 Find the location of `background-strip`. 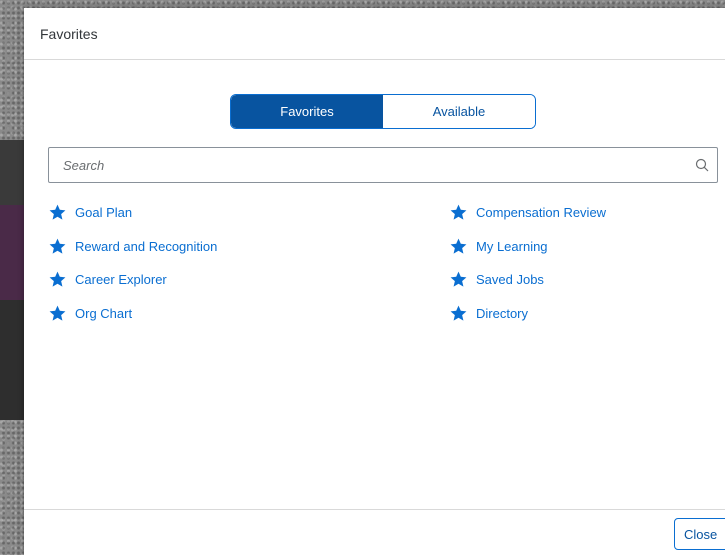

background-strip is located at coordinates (12, 172).